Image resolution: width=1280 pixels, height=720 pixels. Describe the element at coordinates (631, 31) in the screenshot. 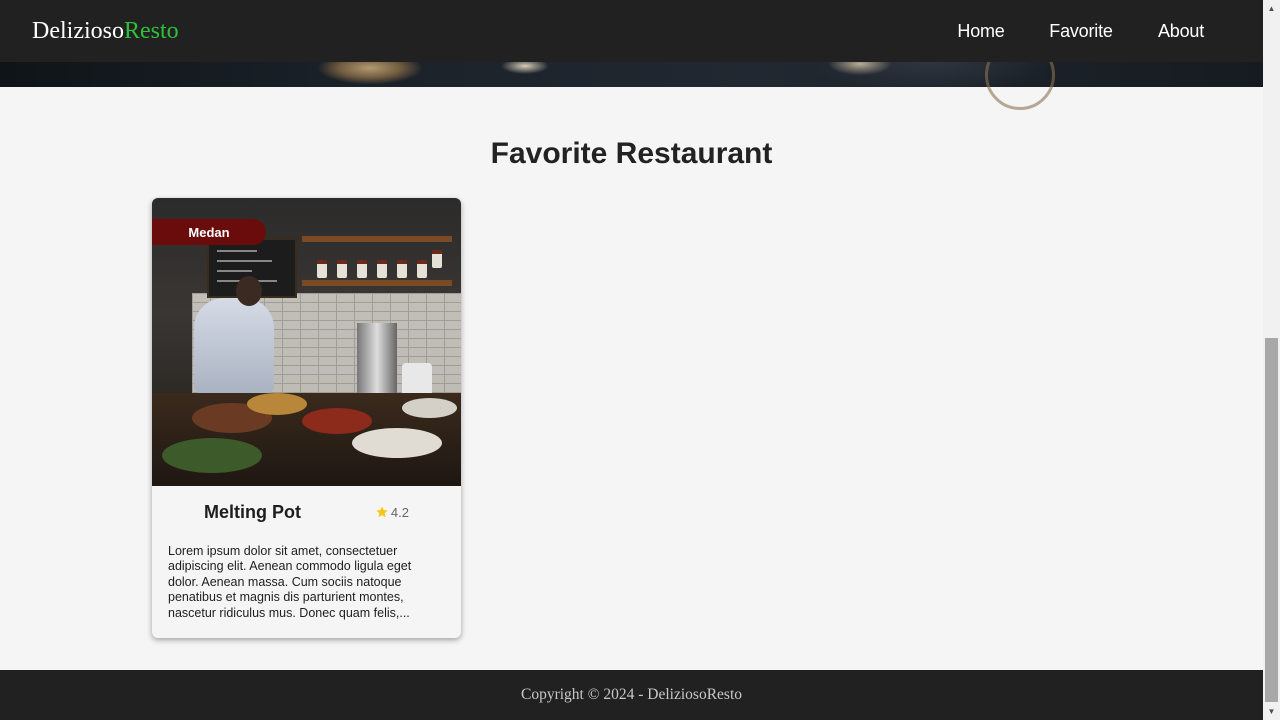

I see `navbar: DeliziosoResto Home Favorite About` at that location.